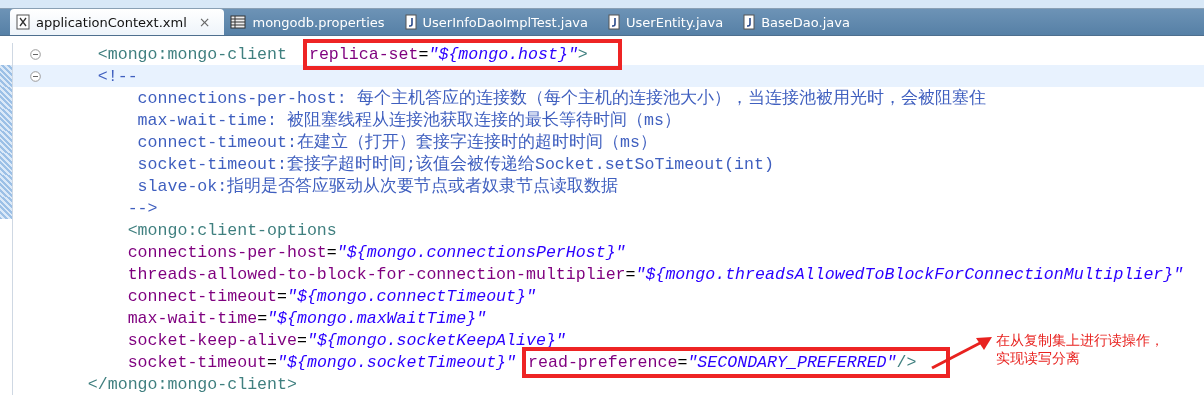 The width and height of the screenshot is (1204, 402). Describe the element at coordinates (396, 142) in the screenshot. I see `code-line: connect-timeout:在建立（打开）套接字连接时的超时时间（ms）` at that location.